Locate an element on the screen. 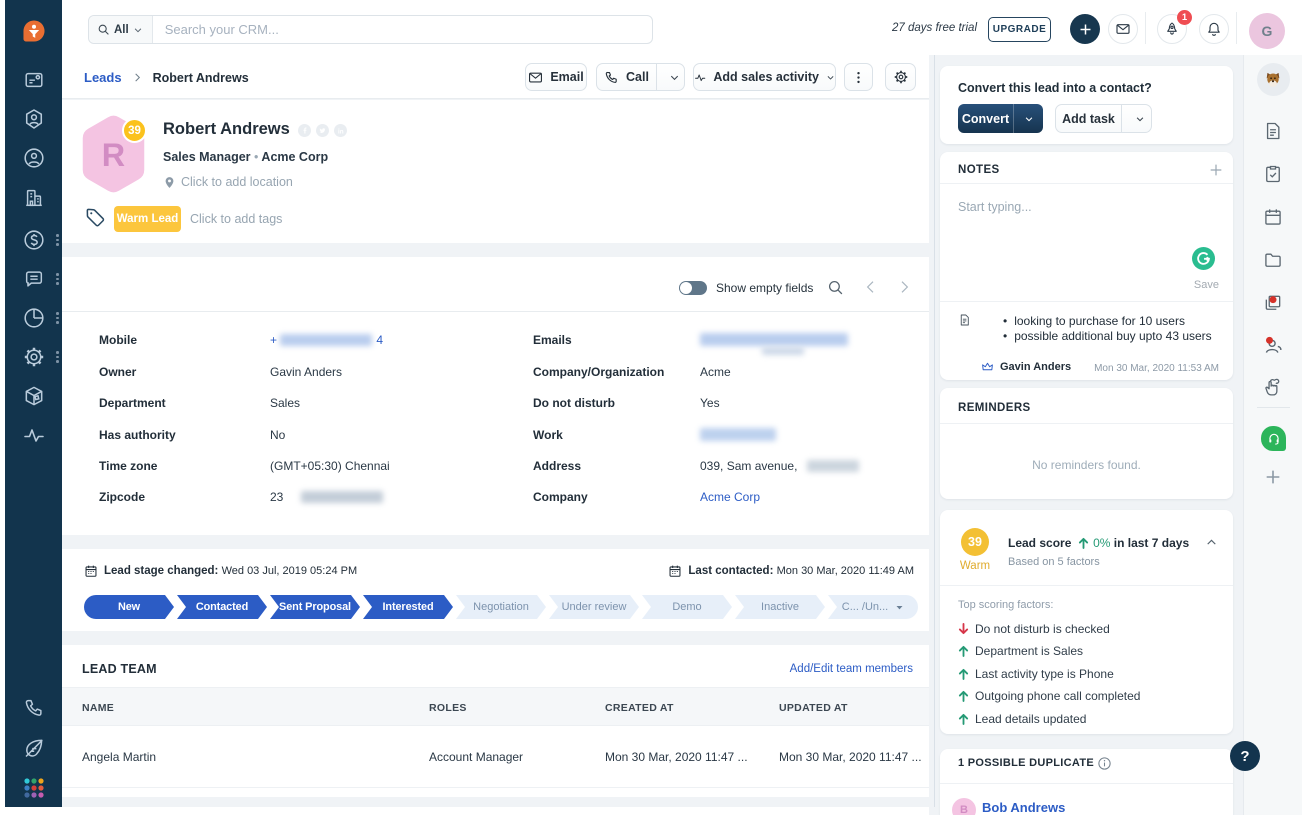 The width and height of the screenshot is (1302, 815). svg-text: R is located at coordinates (113, 155).